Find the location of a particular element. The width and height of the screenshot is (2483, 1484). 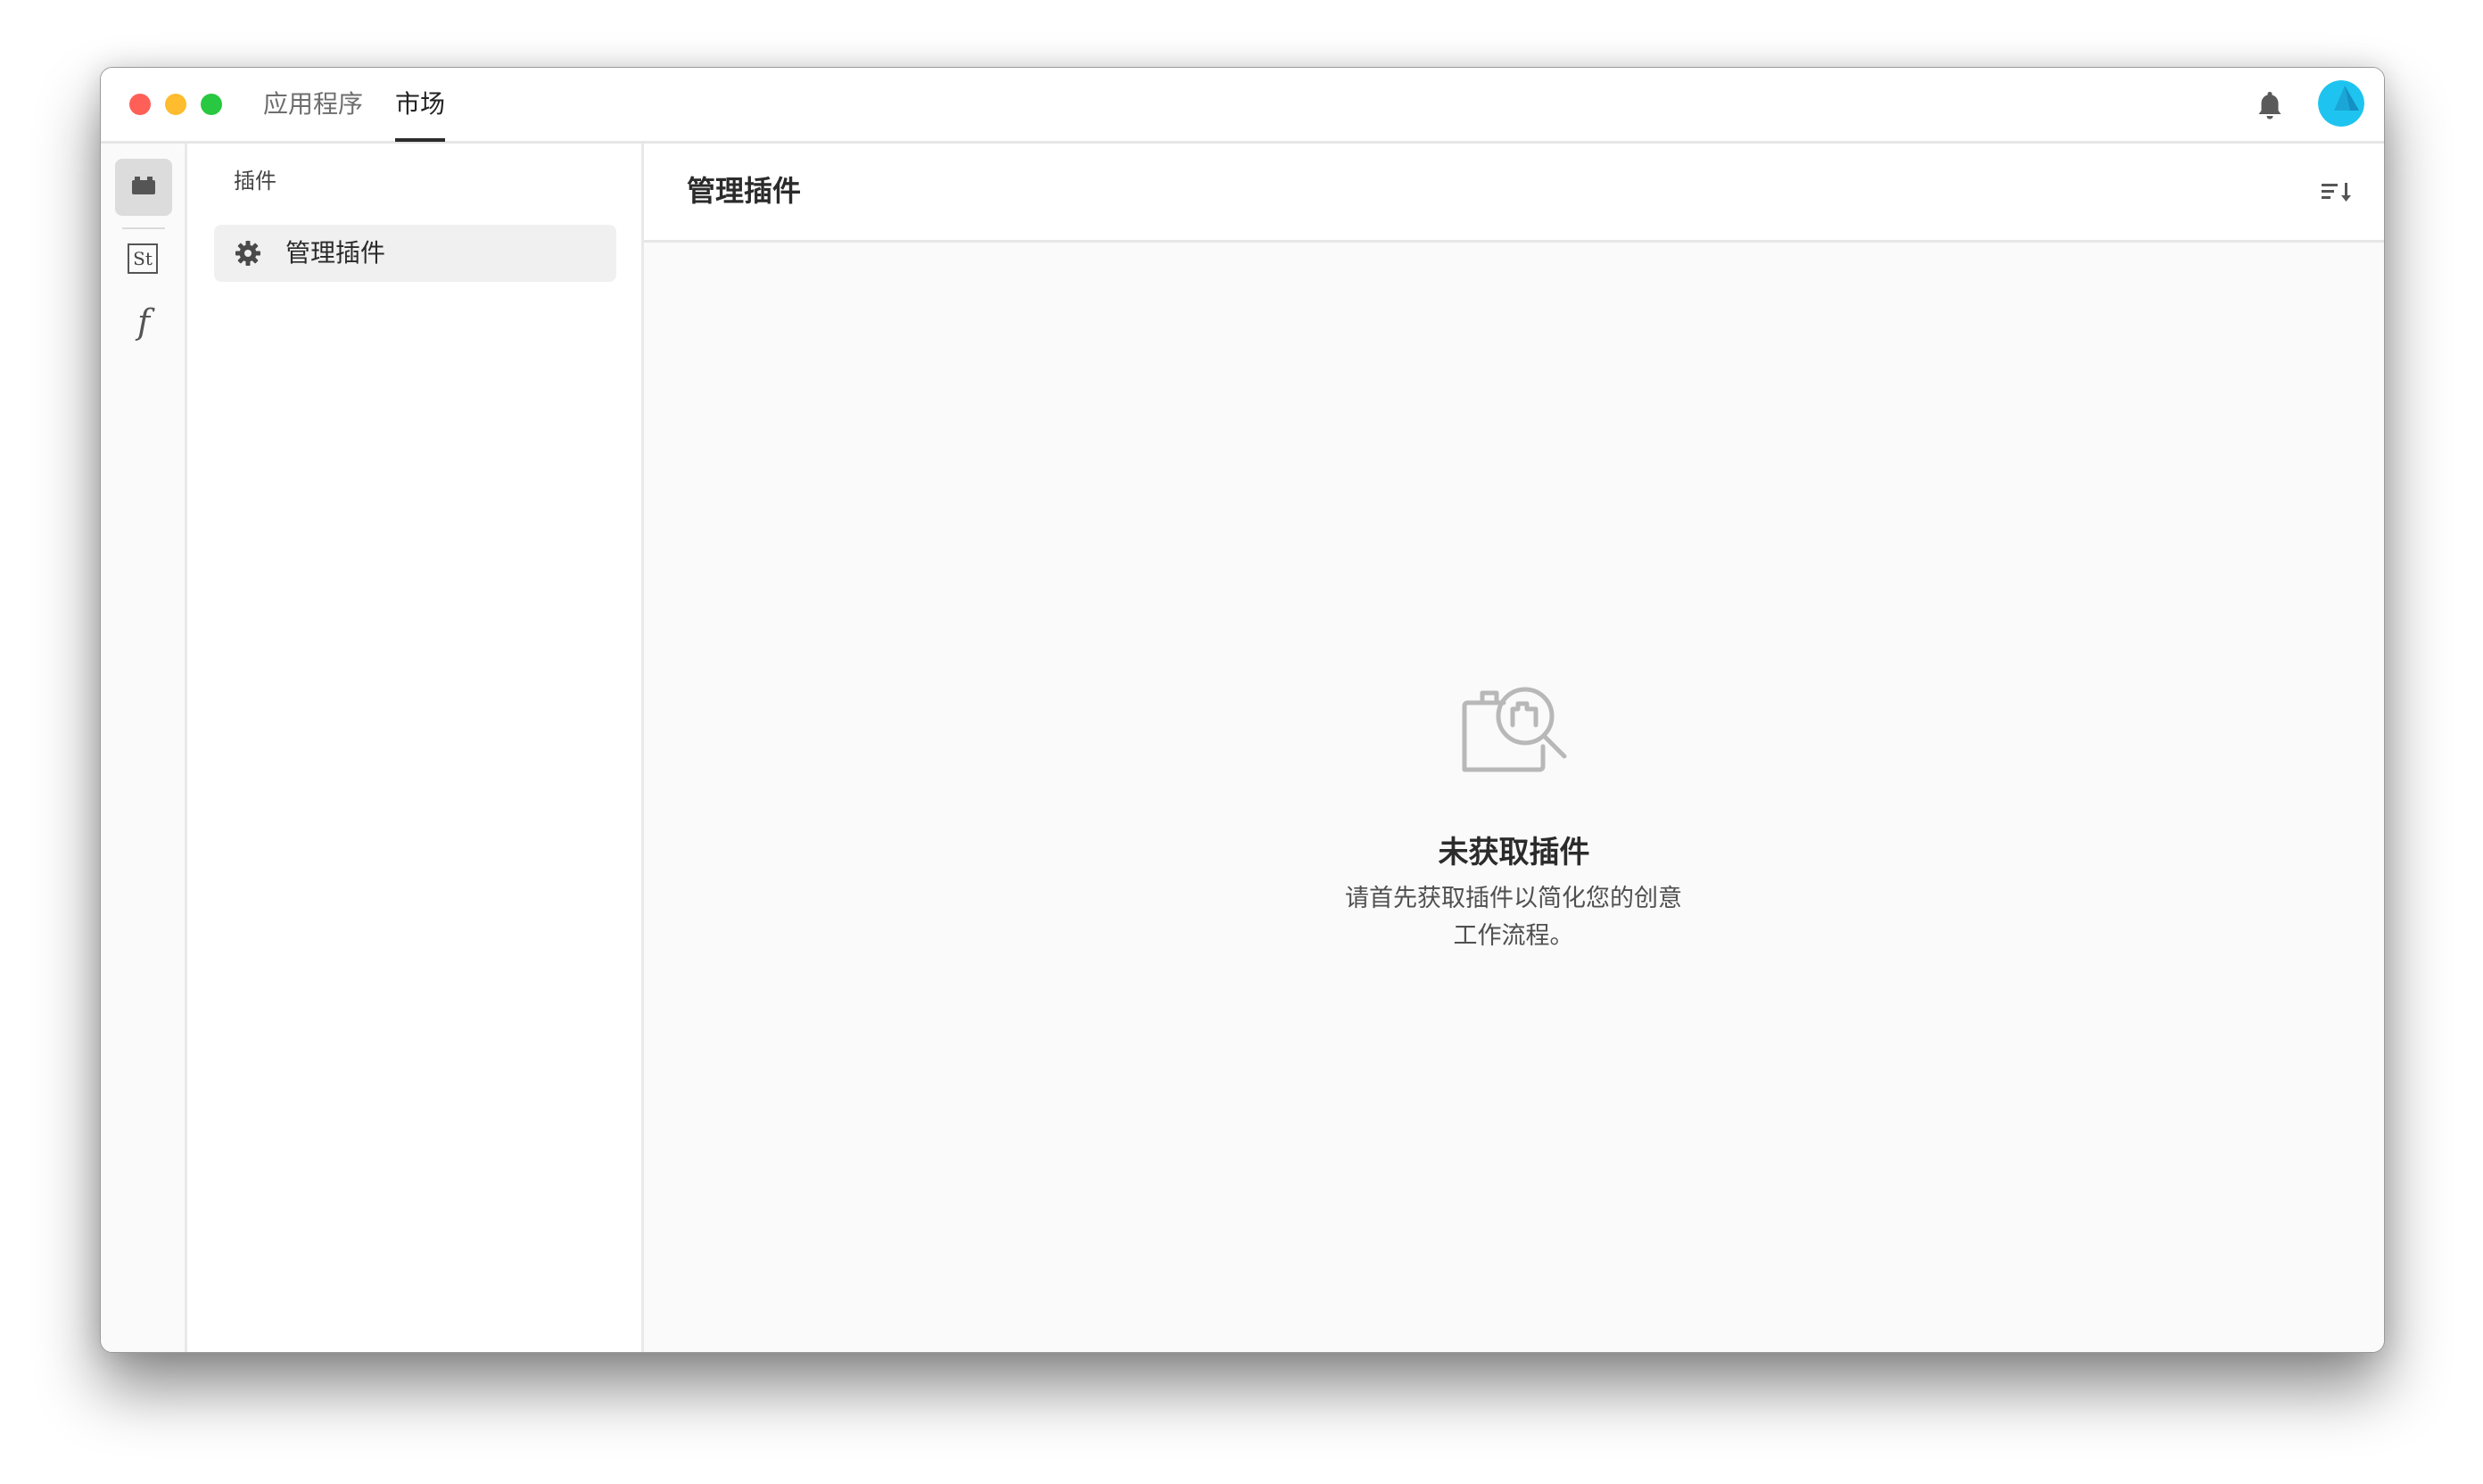

rail-item-plugins is located at coordinates (143, 187).